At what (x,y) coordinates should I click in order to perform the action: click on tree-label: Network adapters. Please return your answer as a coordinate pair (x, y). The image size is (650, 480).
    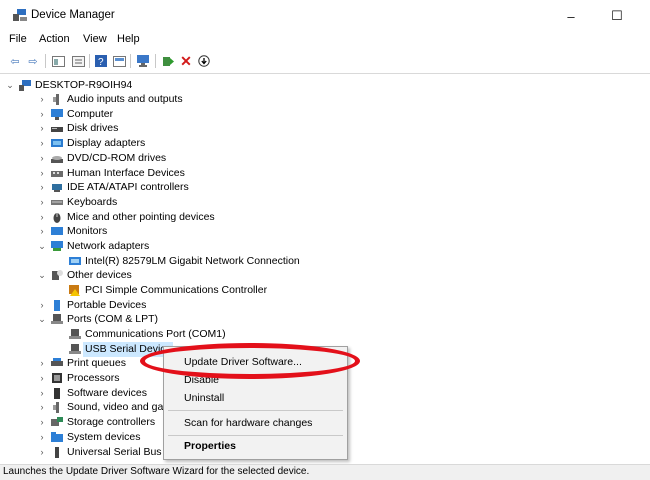
    Looking at the image, I should click on (108, 246).